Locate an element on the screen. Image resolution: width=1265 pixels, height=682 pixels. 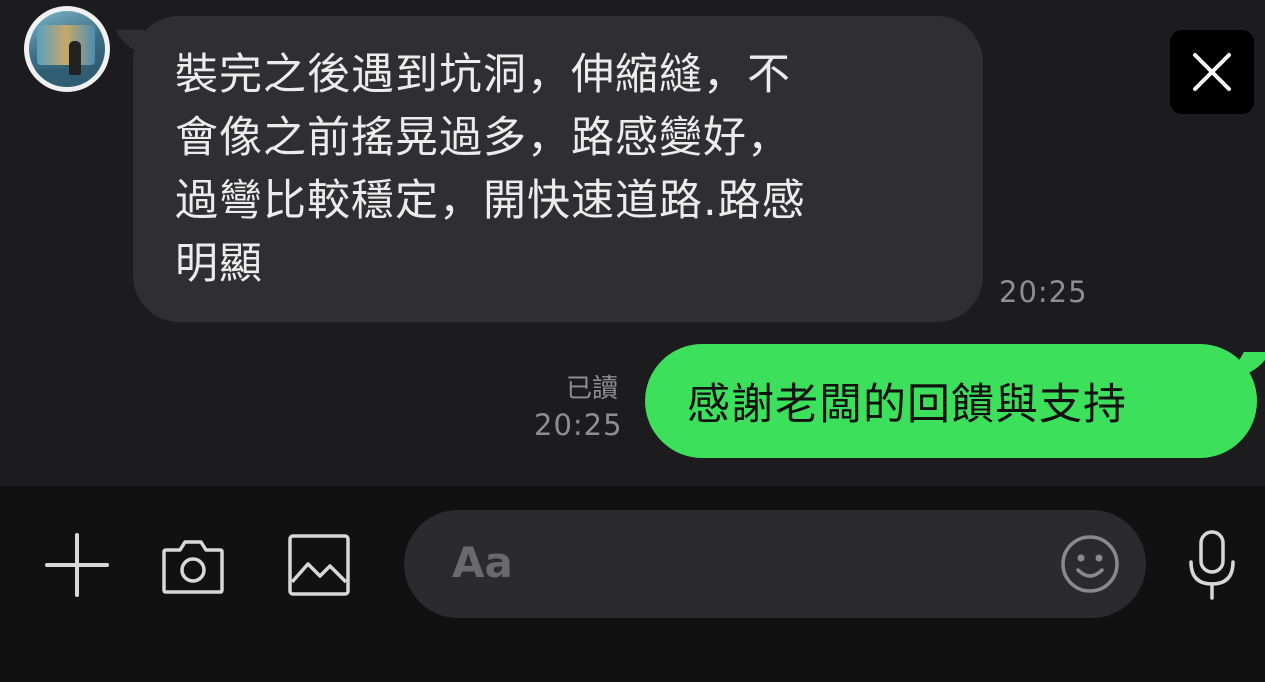
camera-button is located at coordinates (193, 565).